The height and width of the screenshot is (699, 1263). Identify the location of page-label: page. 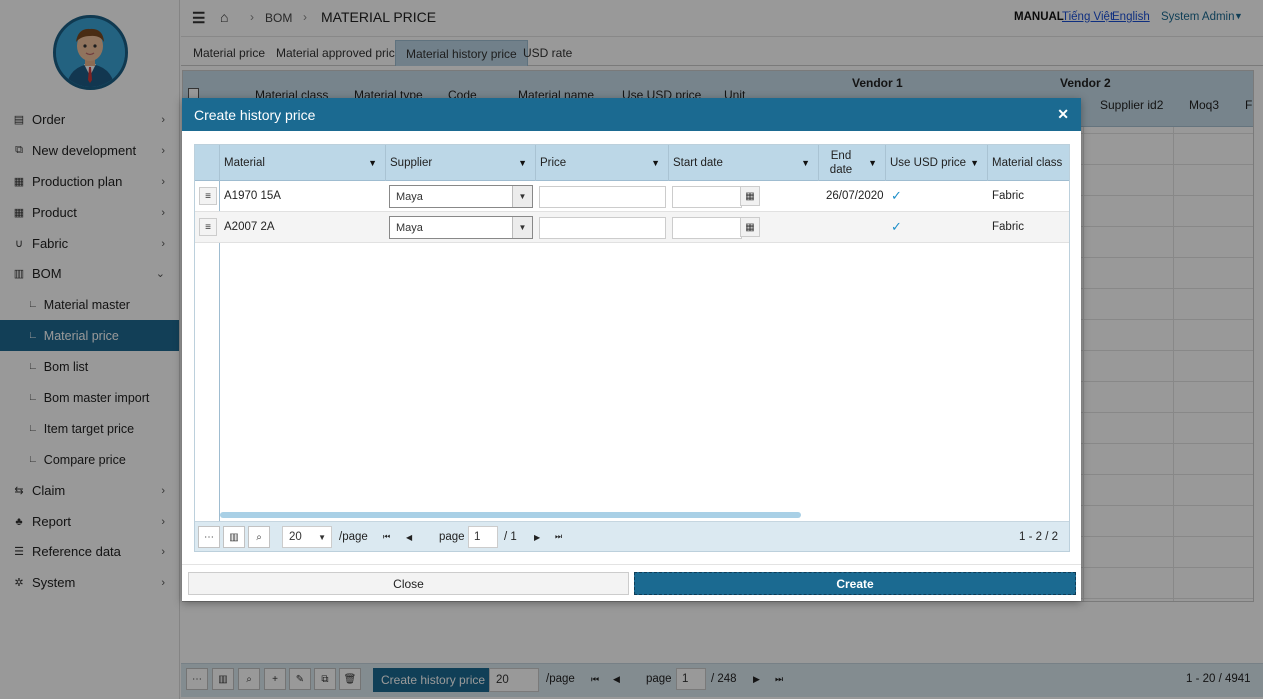
(452, 537).